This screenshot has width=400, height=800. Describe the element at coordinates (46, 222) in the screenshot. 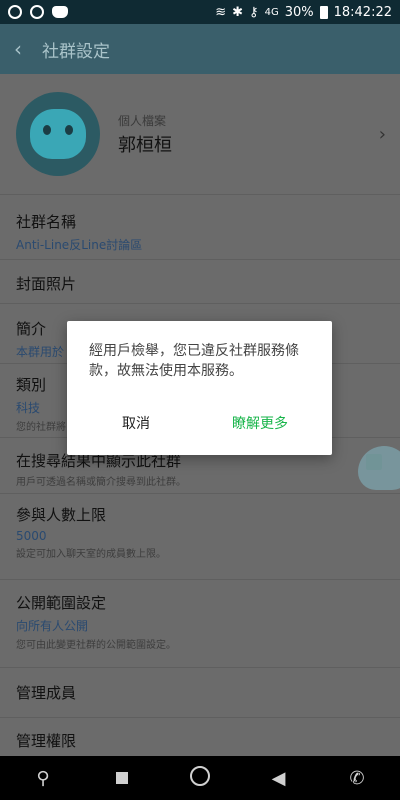

I see `row-title: 社群名稱` at that location.